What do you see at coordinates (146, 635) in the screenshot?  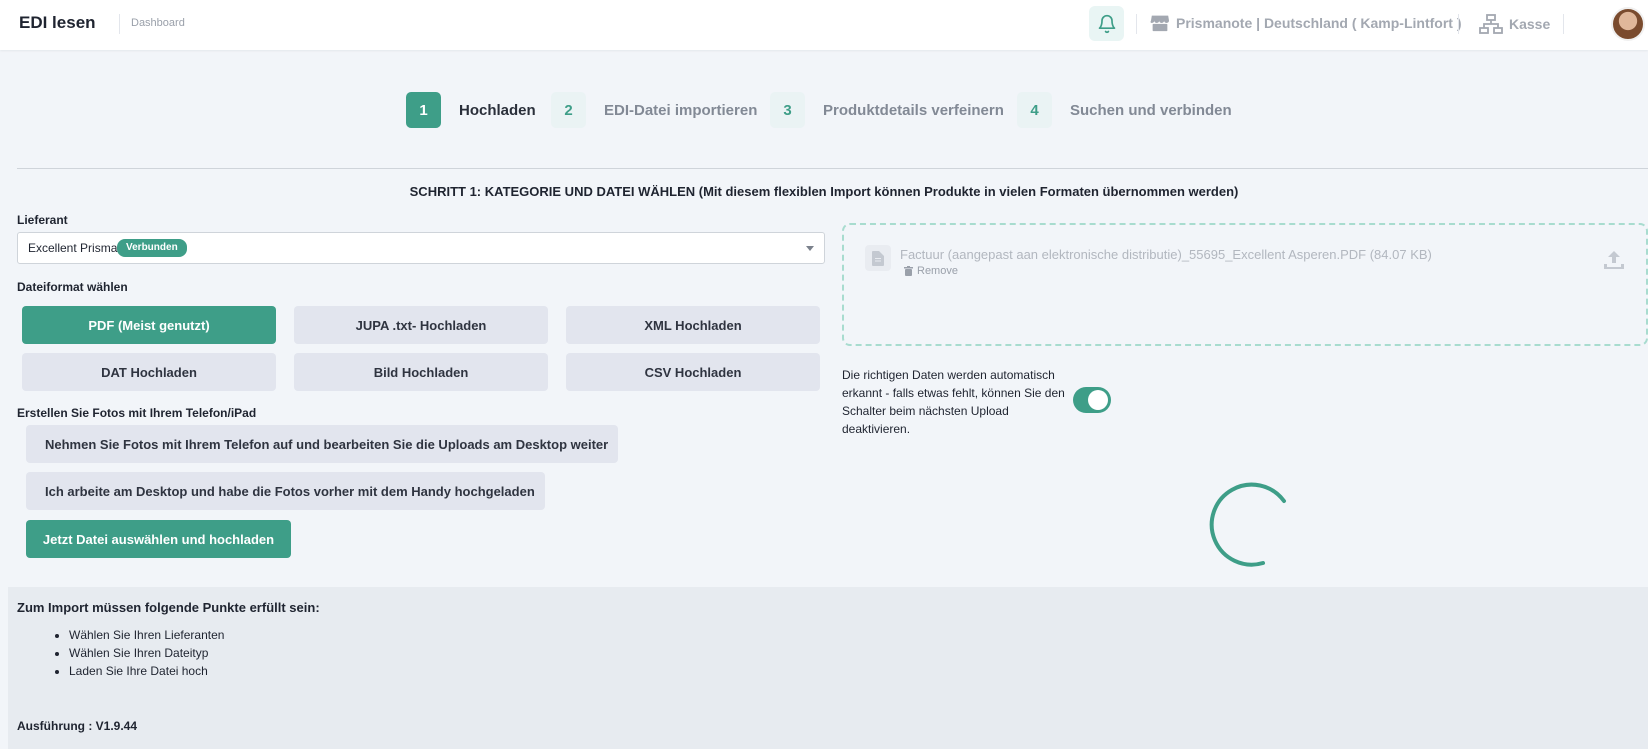 I see `list-item: Wählen Sie Ihren Lieferanten` at bounding box center [146, 635].